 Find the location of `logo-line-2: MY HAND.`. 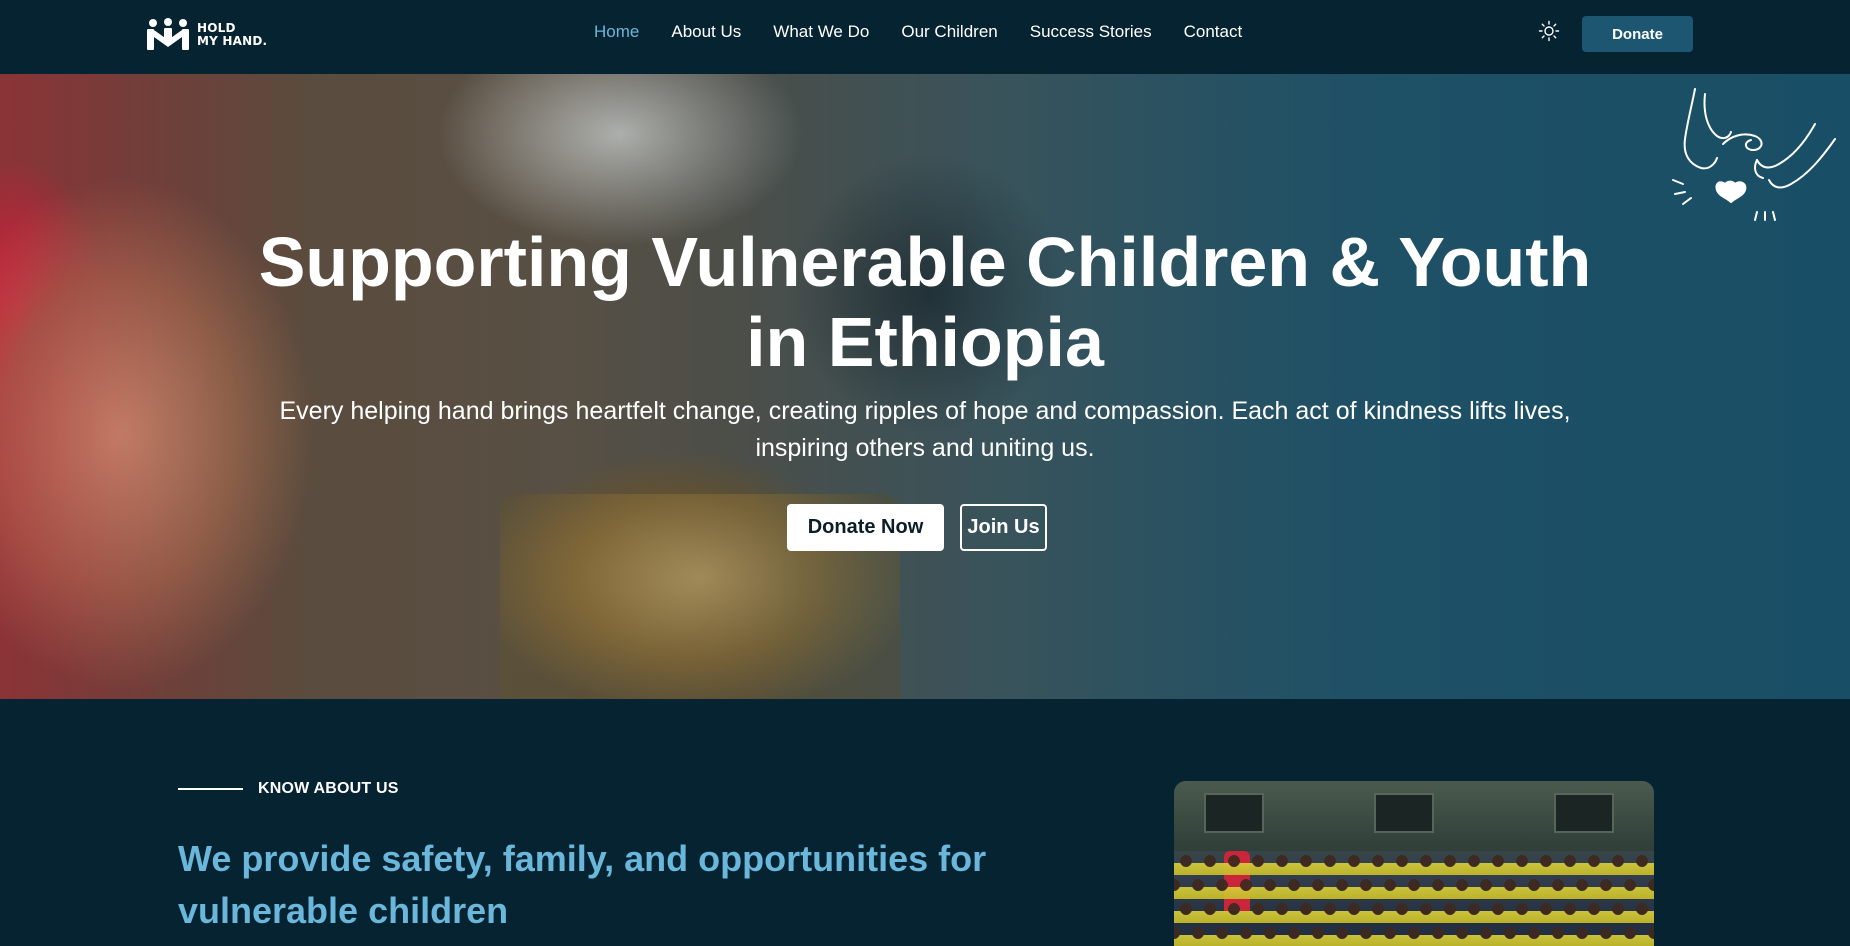

logo-line-2: MY HAND. is located at coordinates (232, 41).